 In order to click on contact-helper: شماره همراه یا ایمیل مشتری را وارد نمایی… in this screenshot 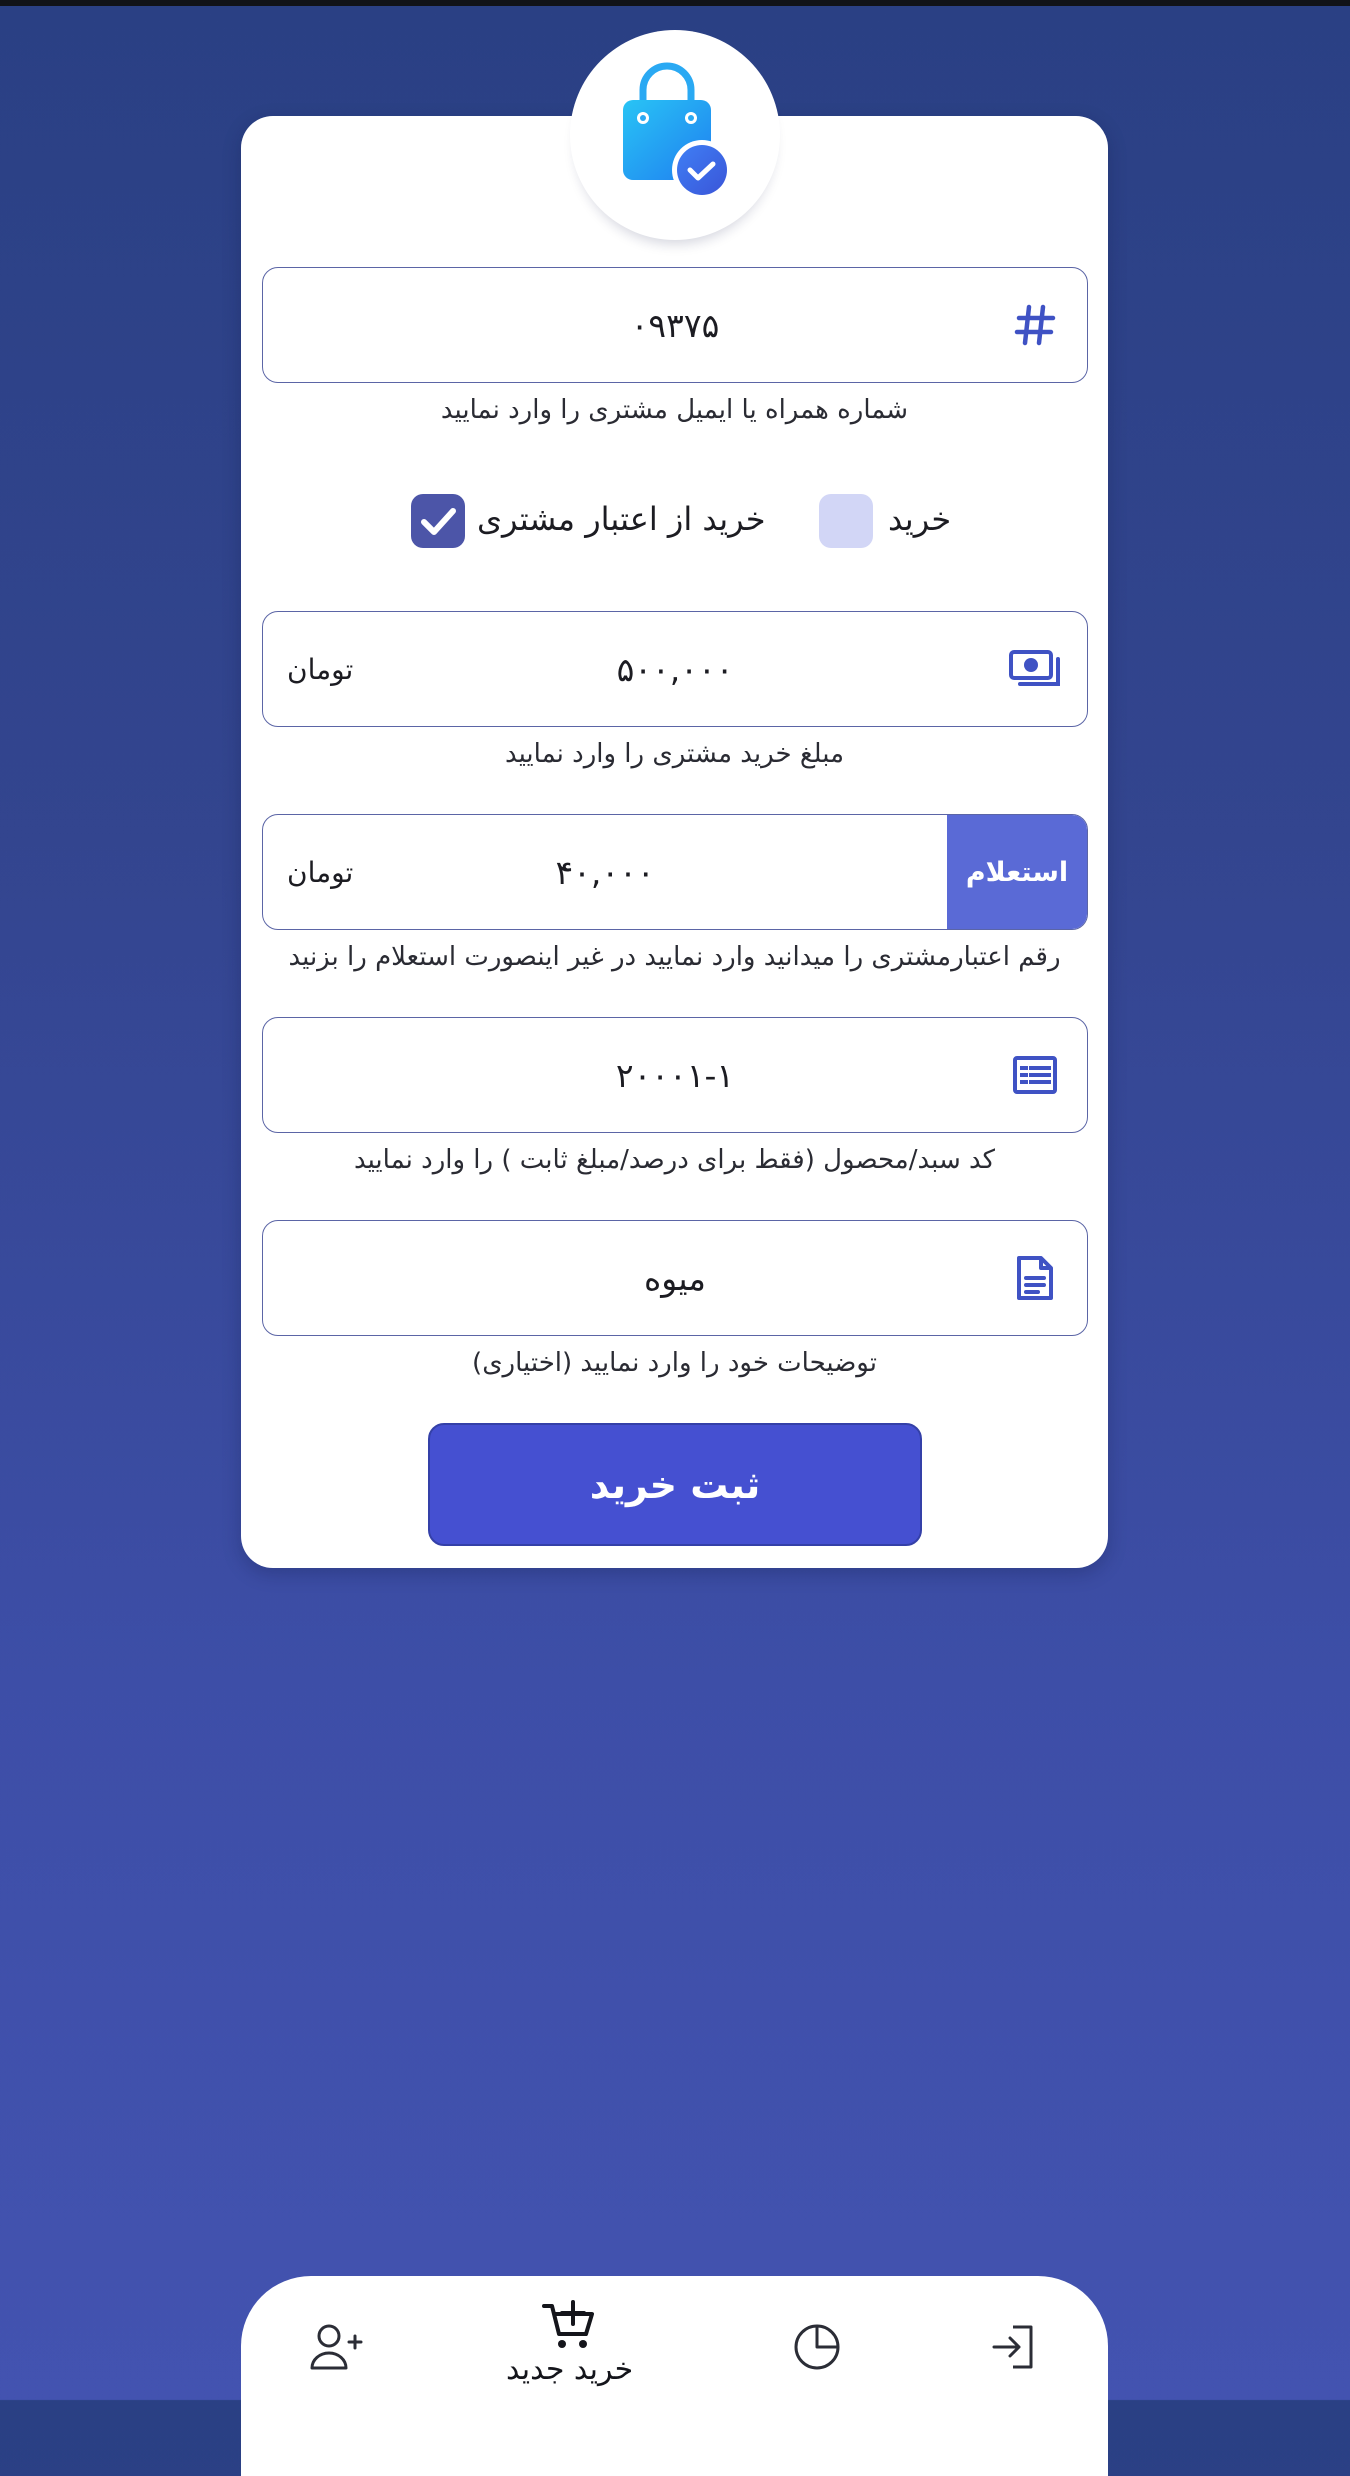, I will do `click(674, 410)`.